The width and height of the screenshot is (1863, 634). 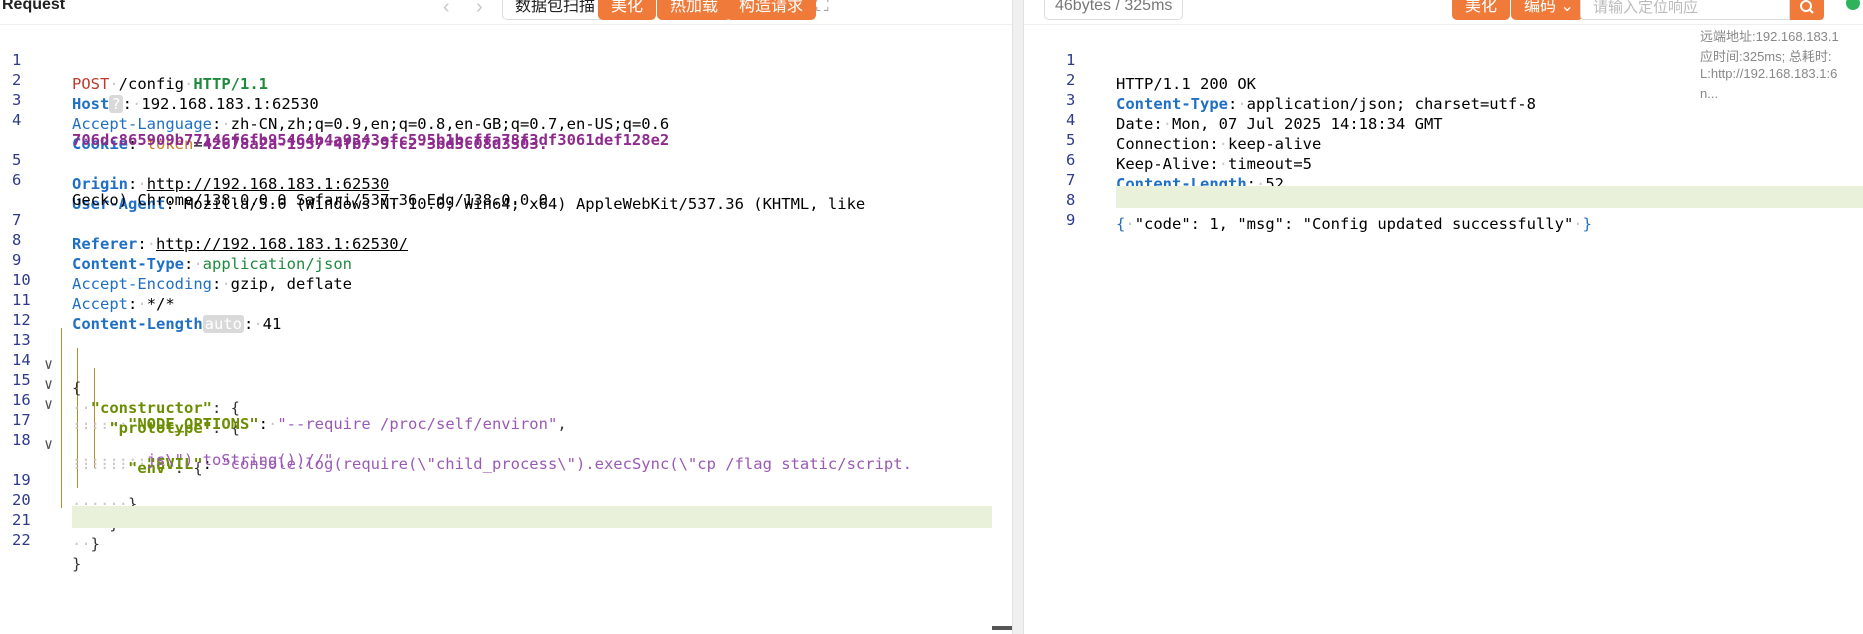 I want to click on chevron-left-icon: ‹, so click(x=446, y=9).